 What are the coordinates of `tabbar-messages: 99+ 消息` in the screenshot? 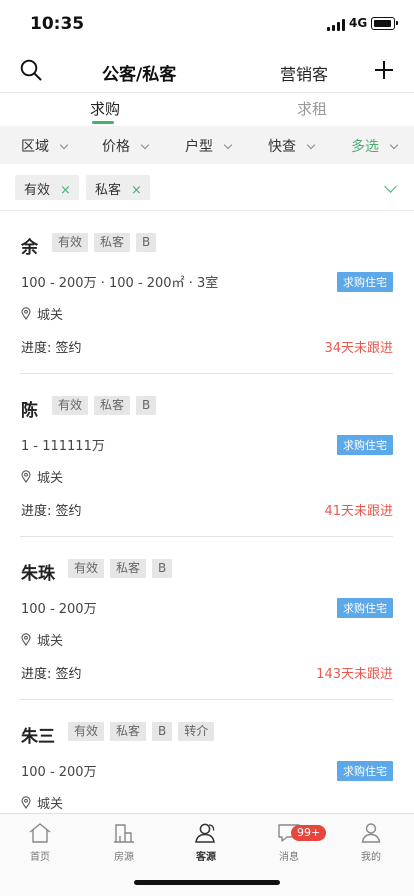 It's located at (293, 842).